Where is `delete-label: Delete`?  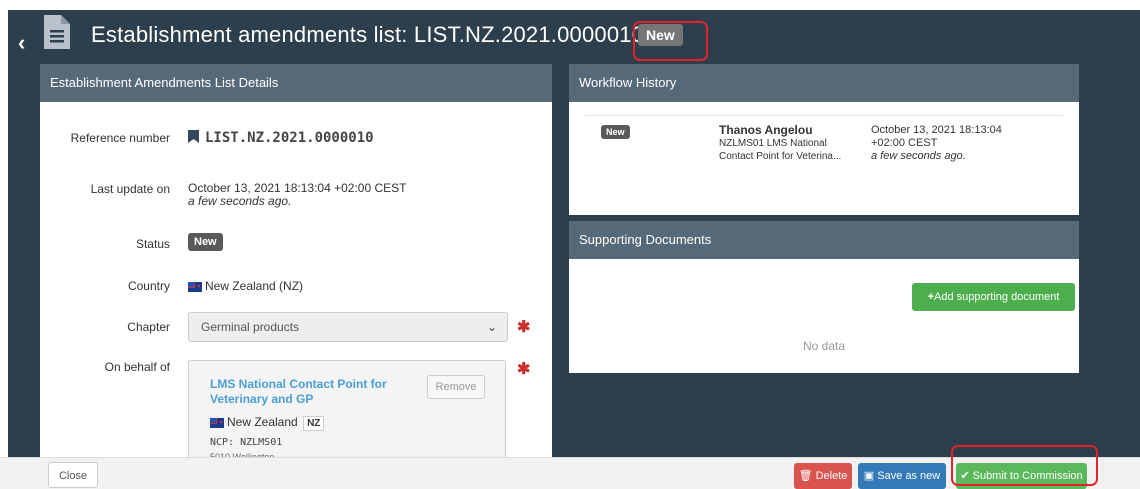
delete-label: Delete is located at coordinates (831, 476).